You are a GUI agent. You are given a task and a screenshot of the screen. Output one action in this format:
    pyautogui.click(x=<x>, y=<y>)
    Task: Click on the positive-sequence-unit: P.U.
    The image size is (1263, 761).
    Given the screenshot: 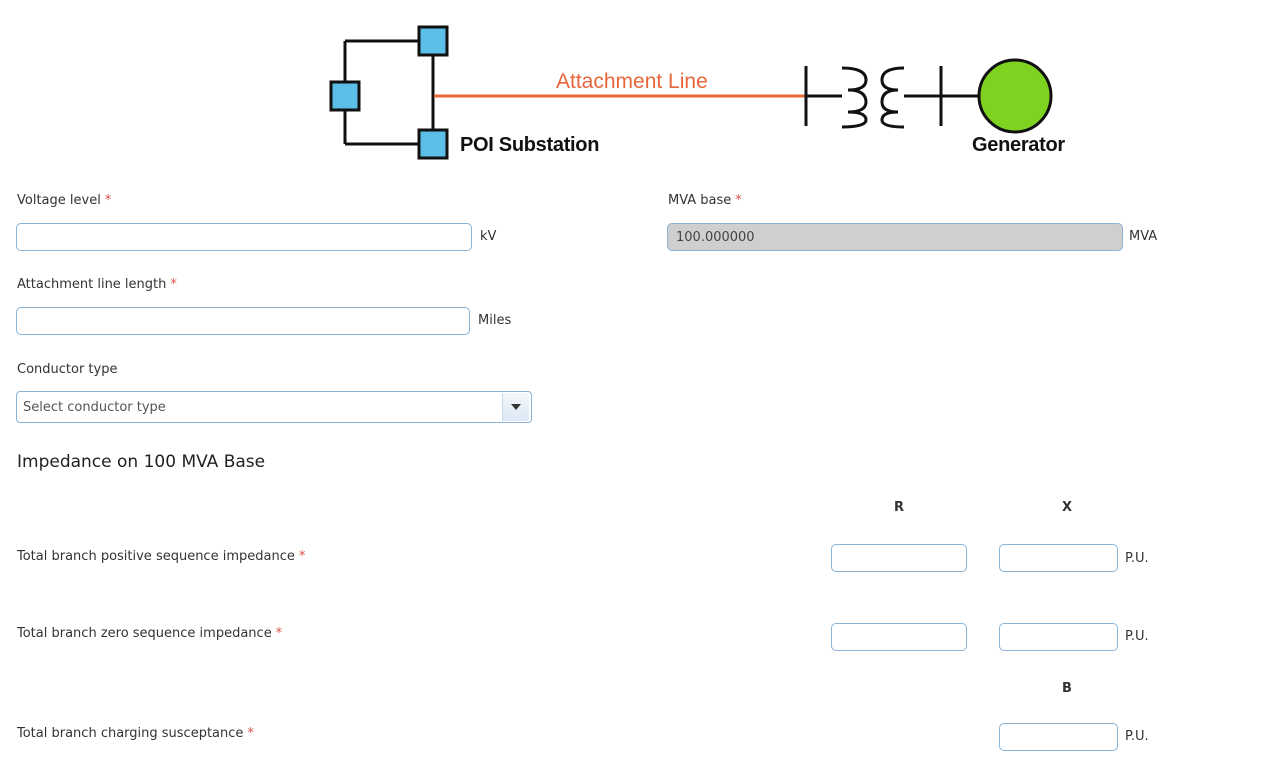 What is the action you would take?
    pyautogui.click(x=1137, y=558)
    